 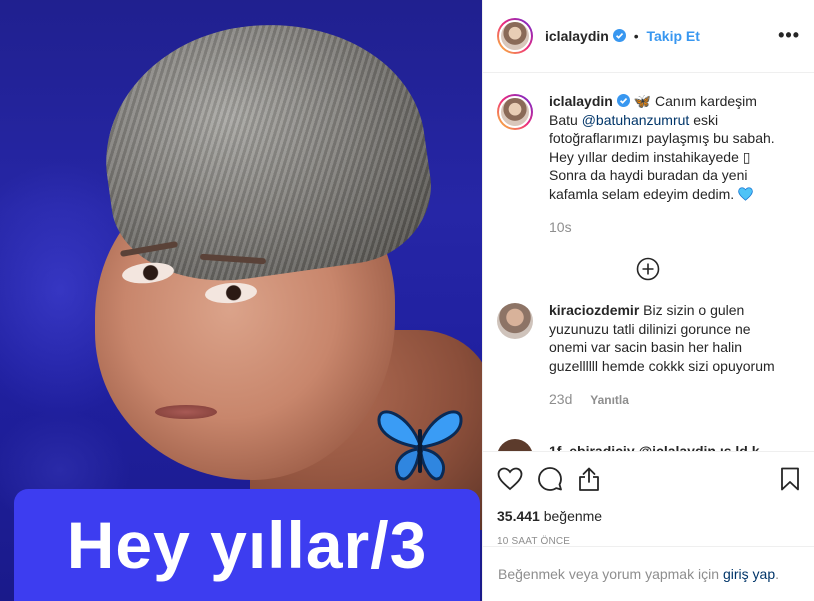 I want to click on photo-banner: Hey yıllar/3, so click(x=247, y=545).